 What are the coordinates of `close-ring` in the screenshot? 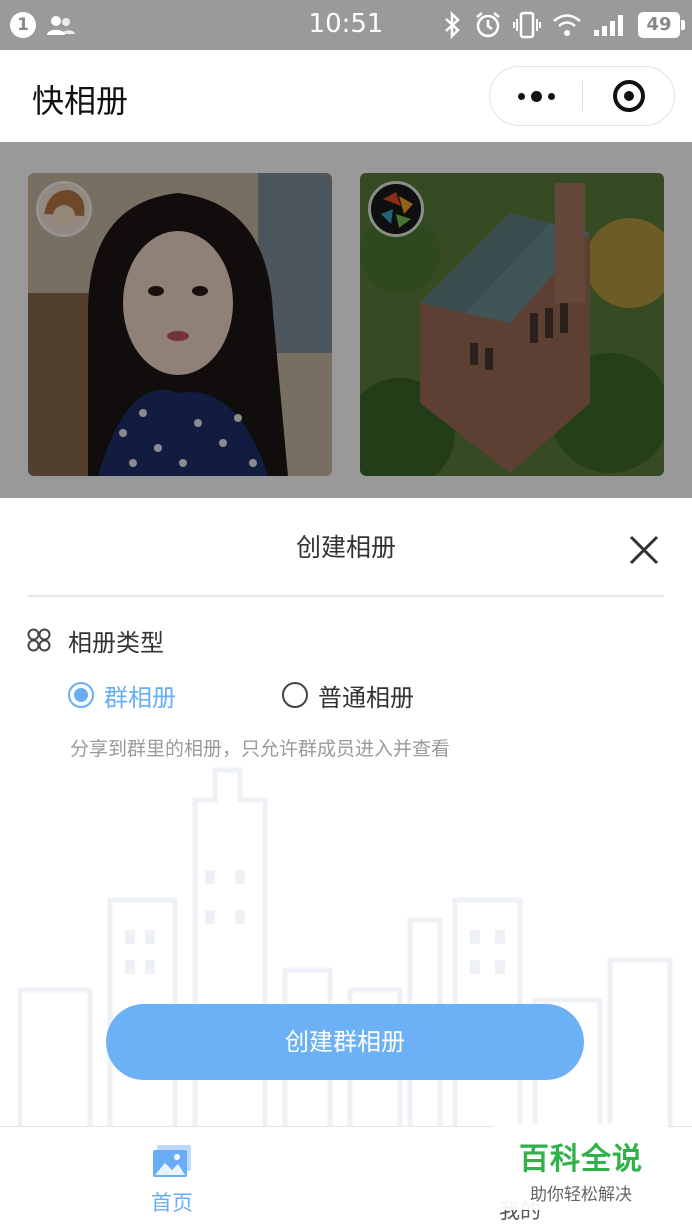 It's located at (629, 96).